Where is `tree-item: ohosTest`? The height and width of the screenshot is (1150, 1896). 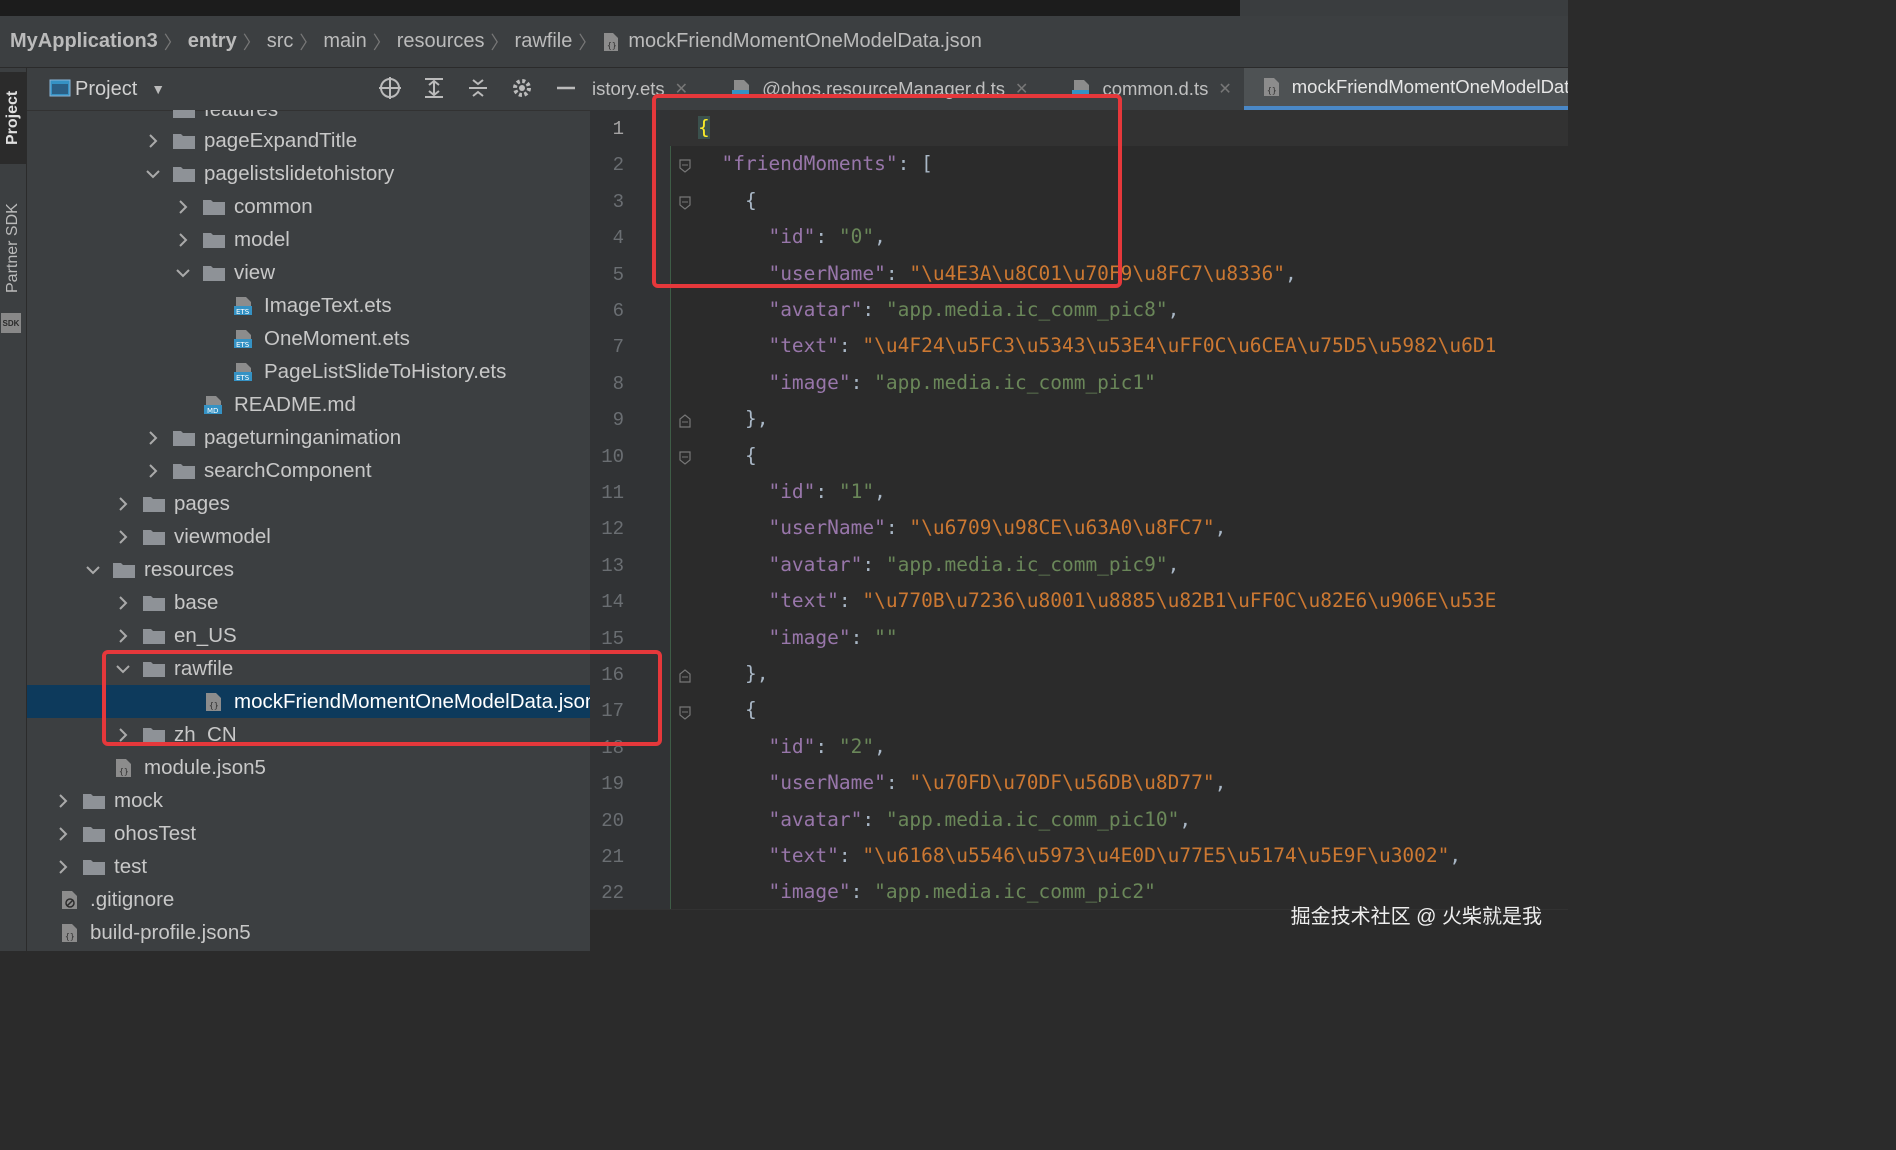
tree-item: ohosTest is located at coordinates (308, 833).